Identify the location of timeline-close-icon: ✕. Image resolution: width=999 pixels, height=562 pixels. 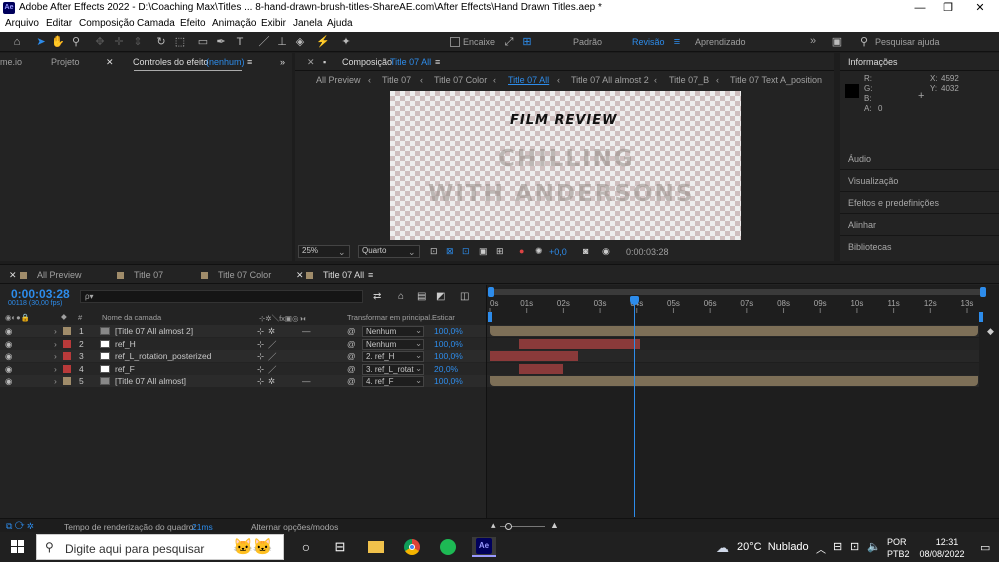
(13, 275).